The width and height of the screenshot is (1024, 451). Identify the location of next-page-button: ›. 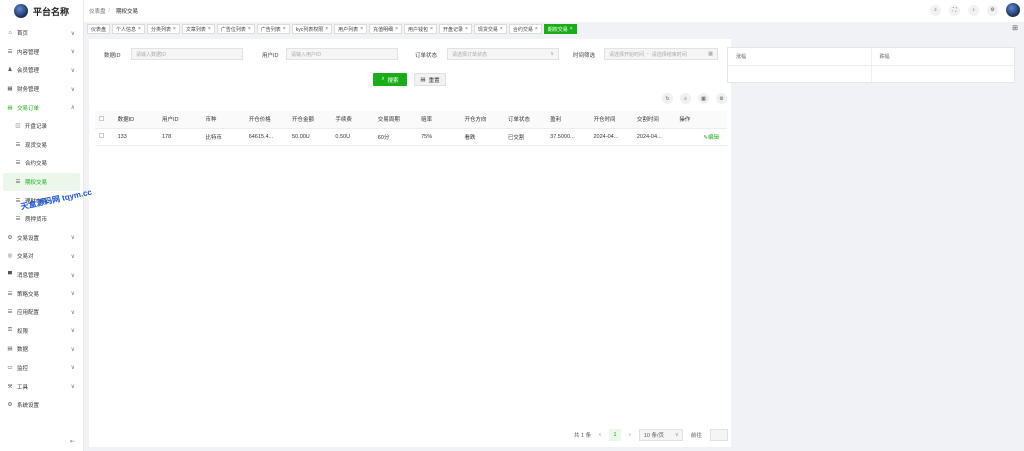
(630, 435).